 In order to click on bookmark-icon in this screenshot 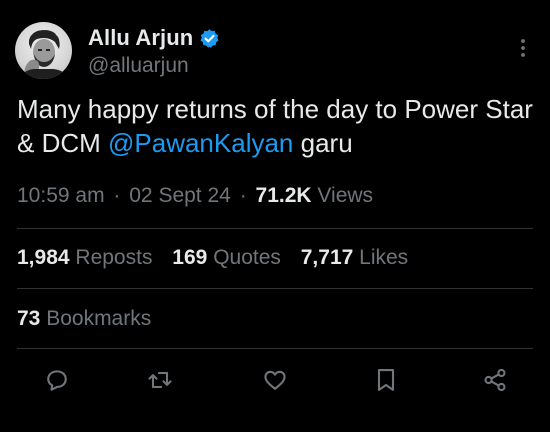, I will do `click(386, 380)`.